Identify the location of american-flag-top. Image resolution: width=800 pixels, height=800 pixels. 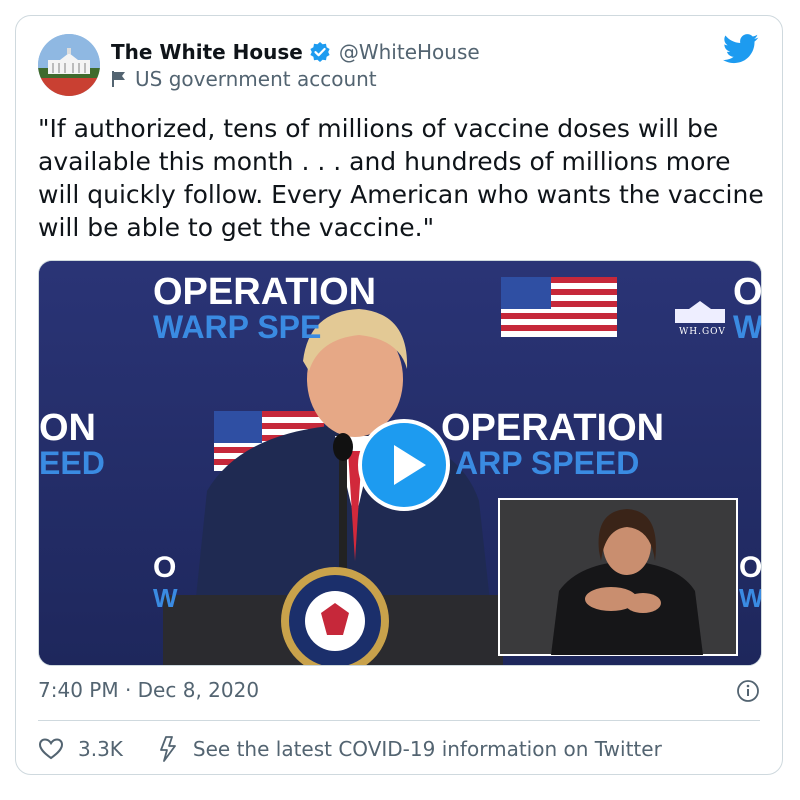
(559, 307).